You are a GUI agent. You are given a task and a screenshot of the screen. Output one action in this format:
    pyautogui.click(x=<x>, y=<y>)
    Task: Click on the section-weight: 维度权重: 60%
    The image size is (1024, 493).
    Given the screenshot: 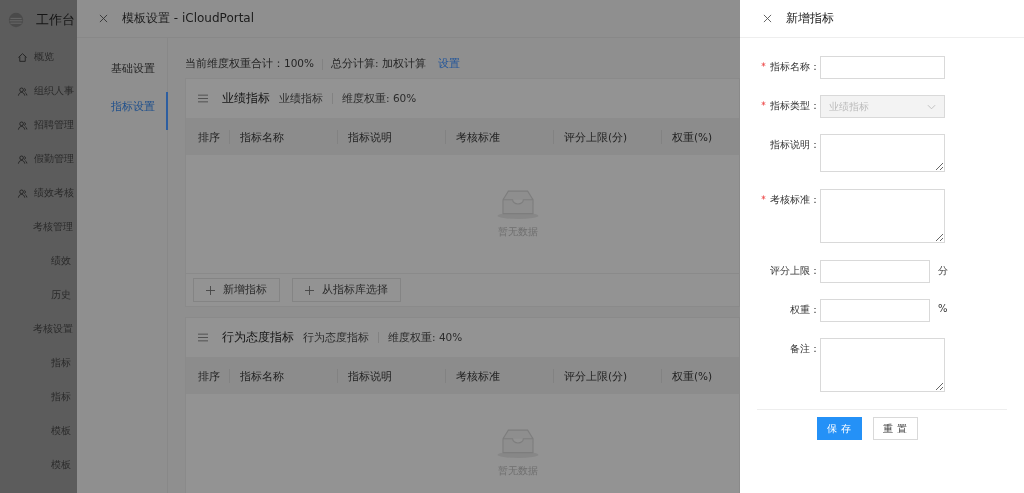 What is the action you would take?
    pyautogui.click(x=379, y=98)
    